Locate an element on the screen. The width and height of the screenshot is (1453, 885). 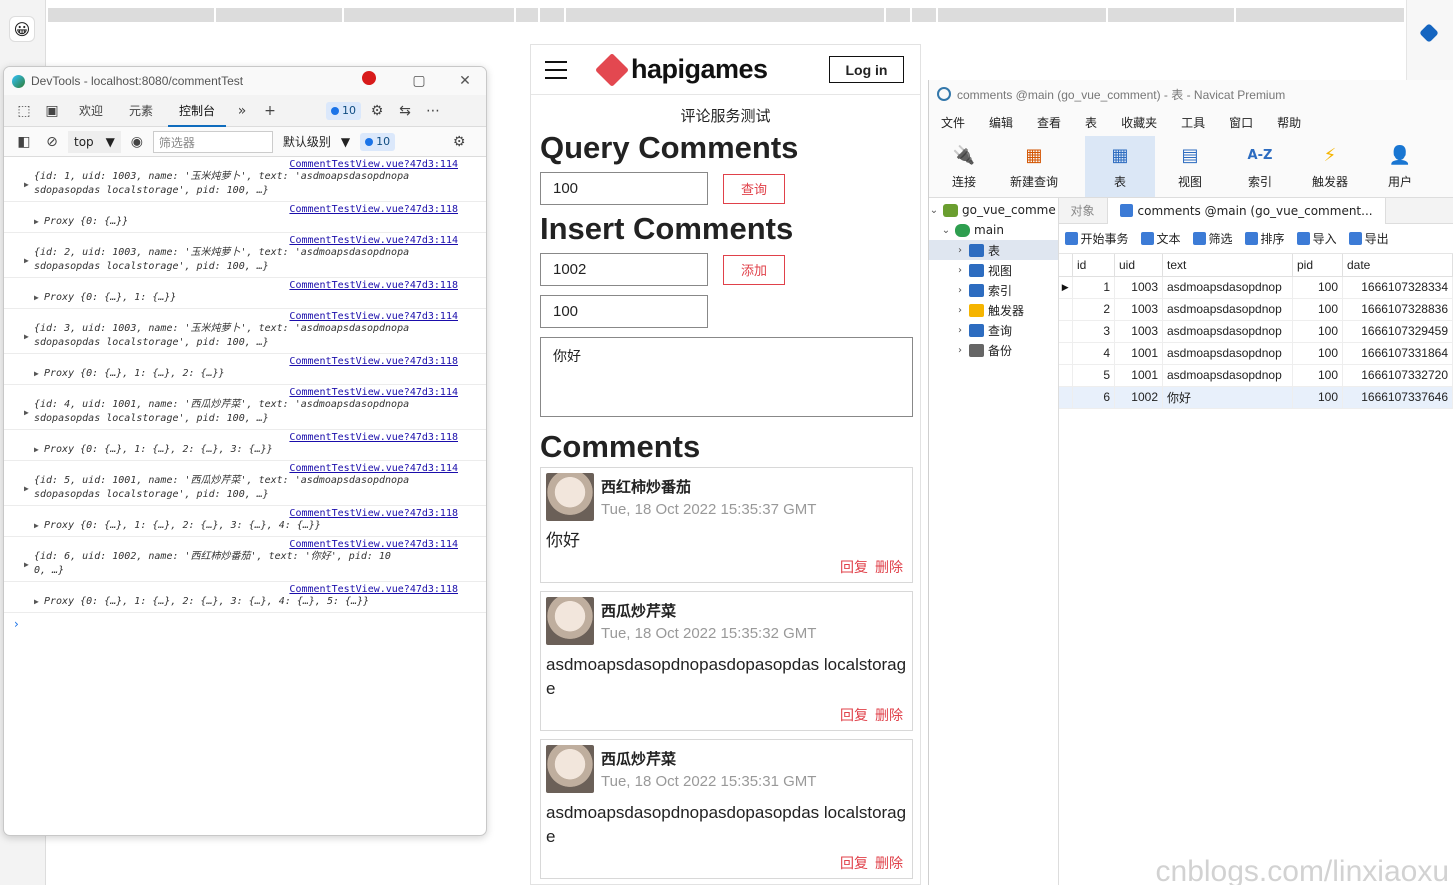
table-cell: 1666107332720 is located at coordinates (1397, 375).